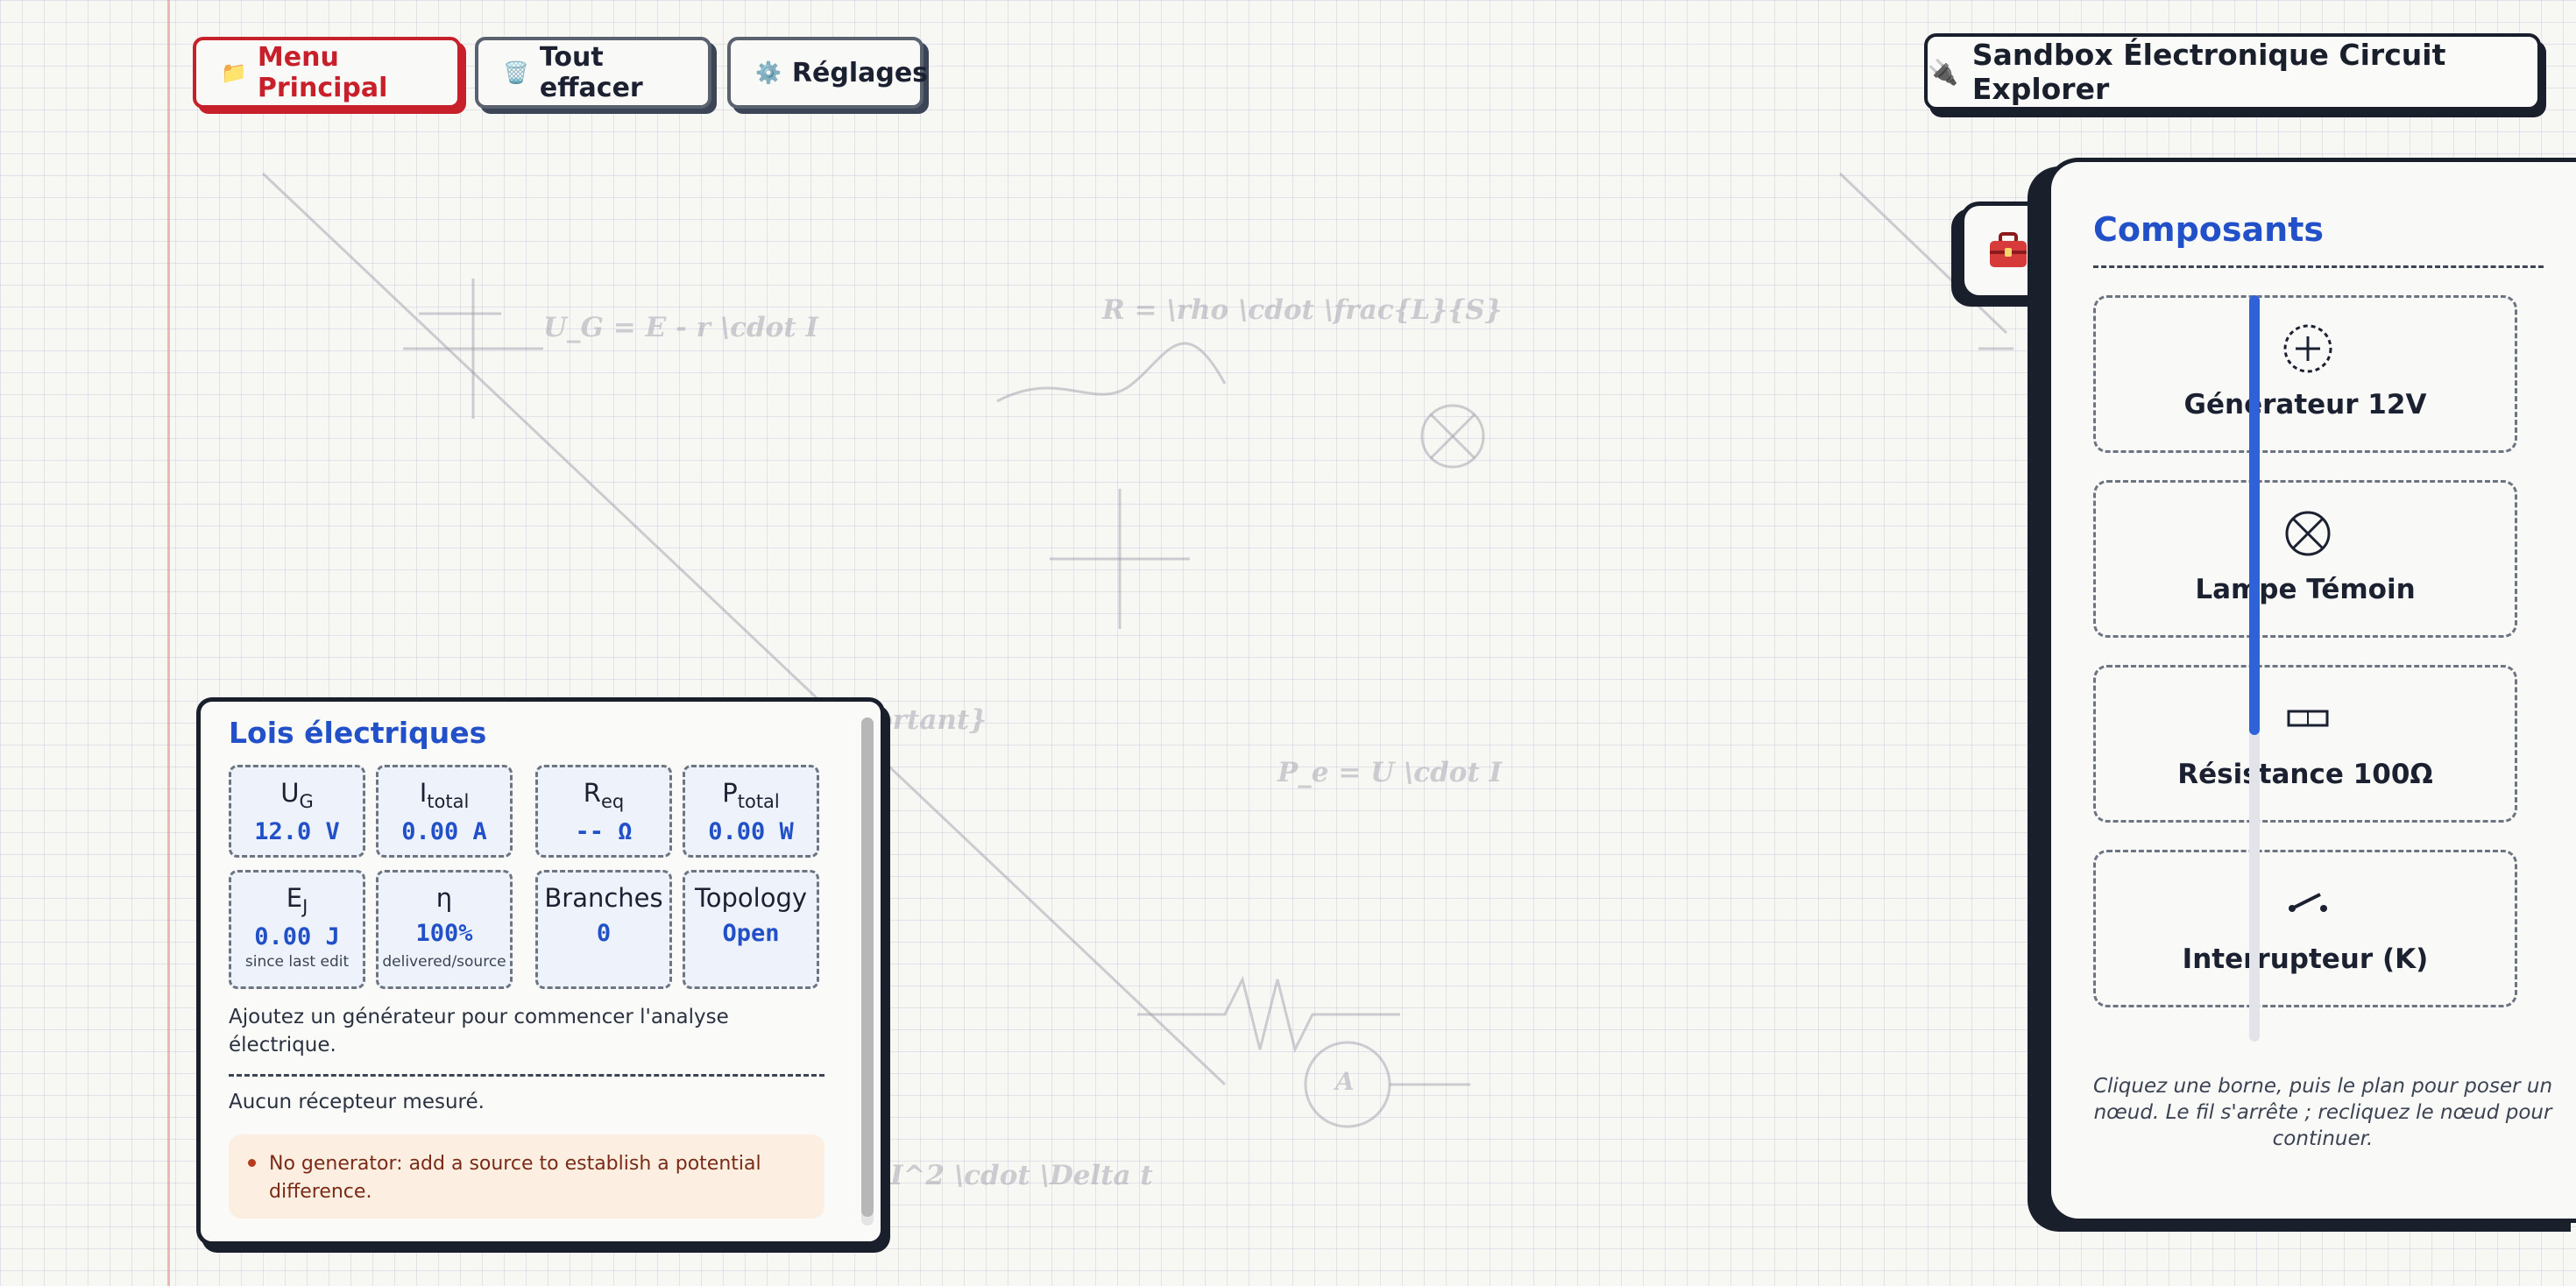 The height and width of the screenshot is (1286, 2576). Describe the element at coordinates (751, 811) in the screenshot. I see `metric-total-power: Ptotal 0.00 W` at that location.